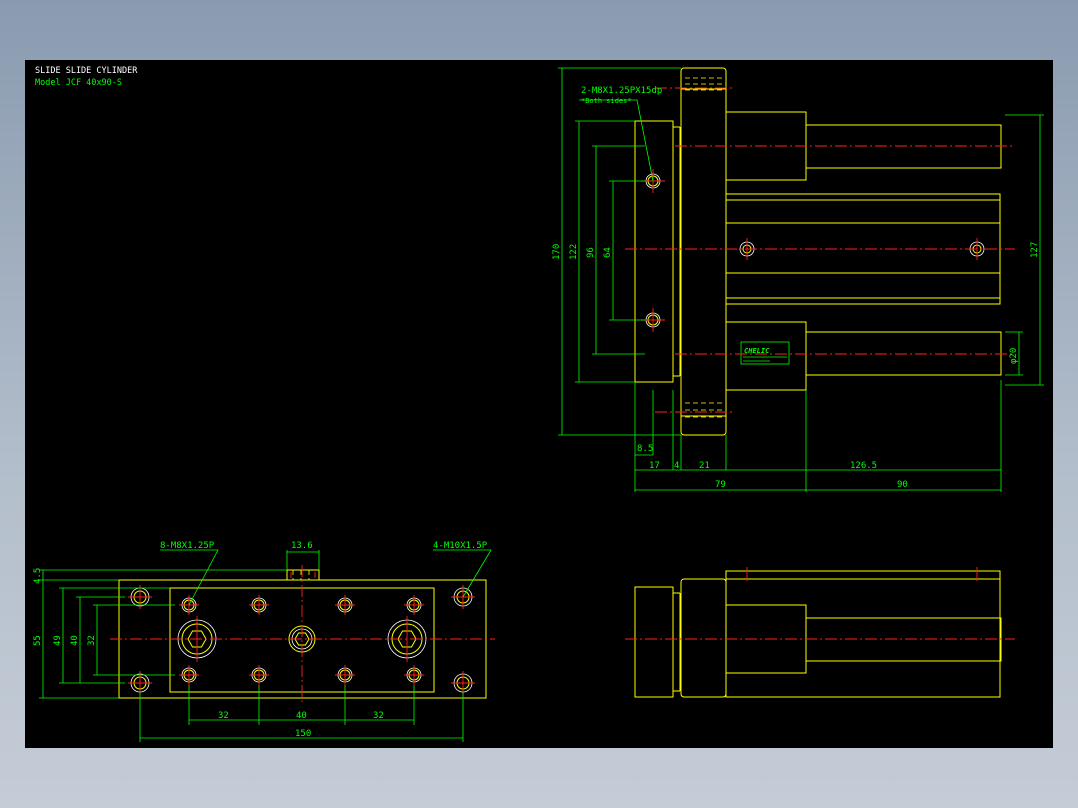 The width and height of the screenshot is (1078, 808). Describe the element at coordinates (676, 466) in the screenshot. I see `dim-4: 4` at that location.